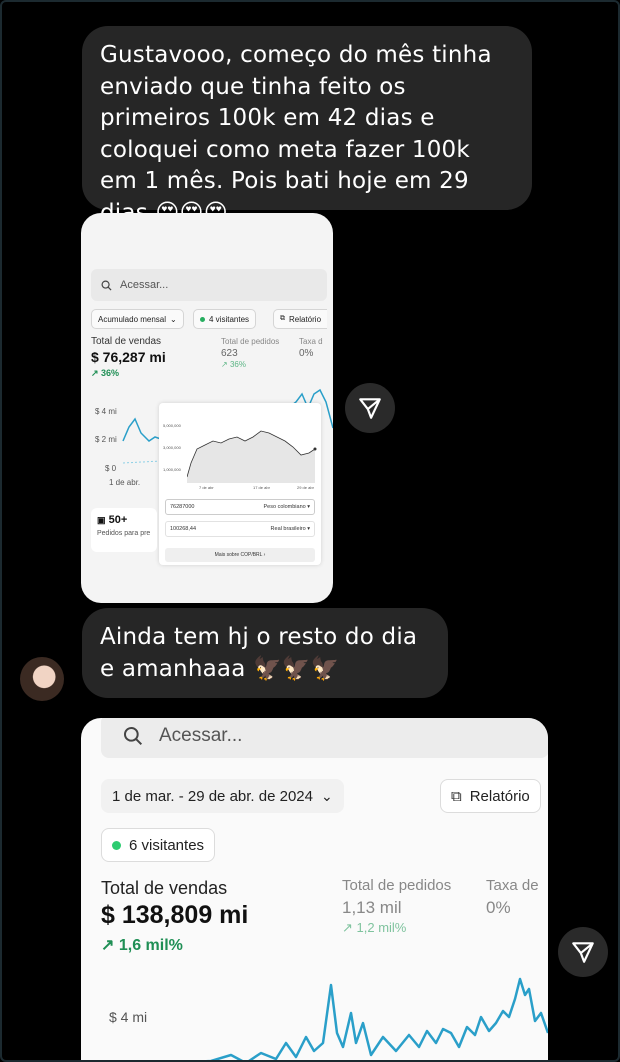 This screenshot has width=620, height=1062. What do you see at coordinates (111, 468) in the screenshot?
I see `y-tick-bottom: $ 0` at bounding box center [111, 468].